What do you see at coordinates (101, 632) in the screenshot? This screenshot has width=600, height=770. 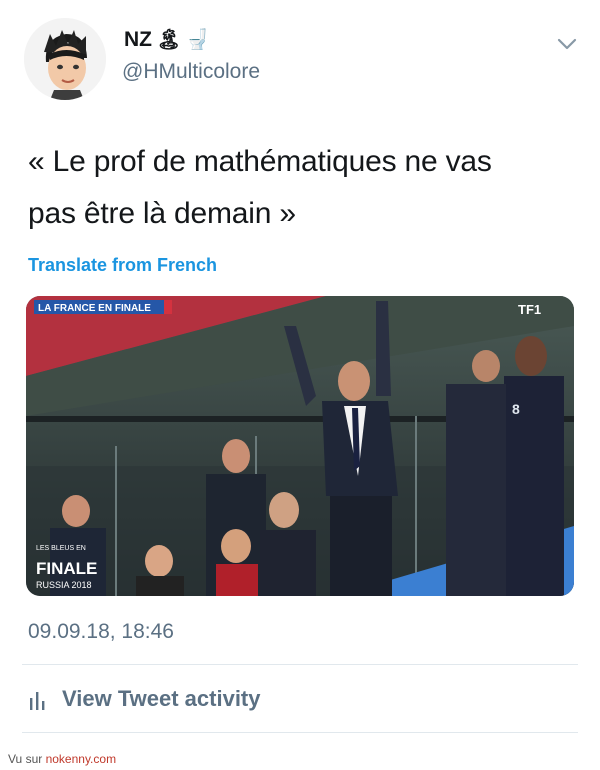 I see `tweet-timestamp: 09.09.18, 18:46` at bounding box center [101, 632].